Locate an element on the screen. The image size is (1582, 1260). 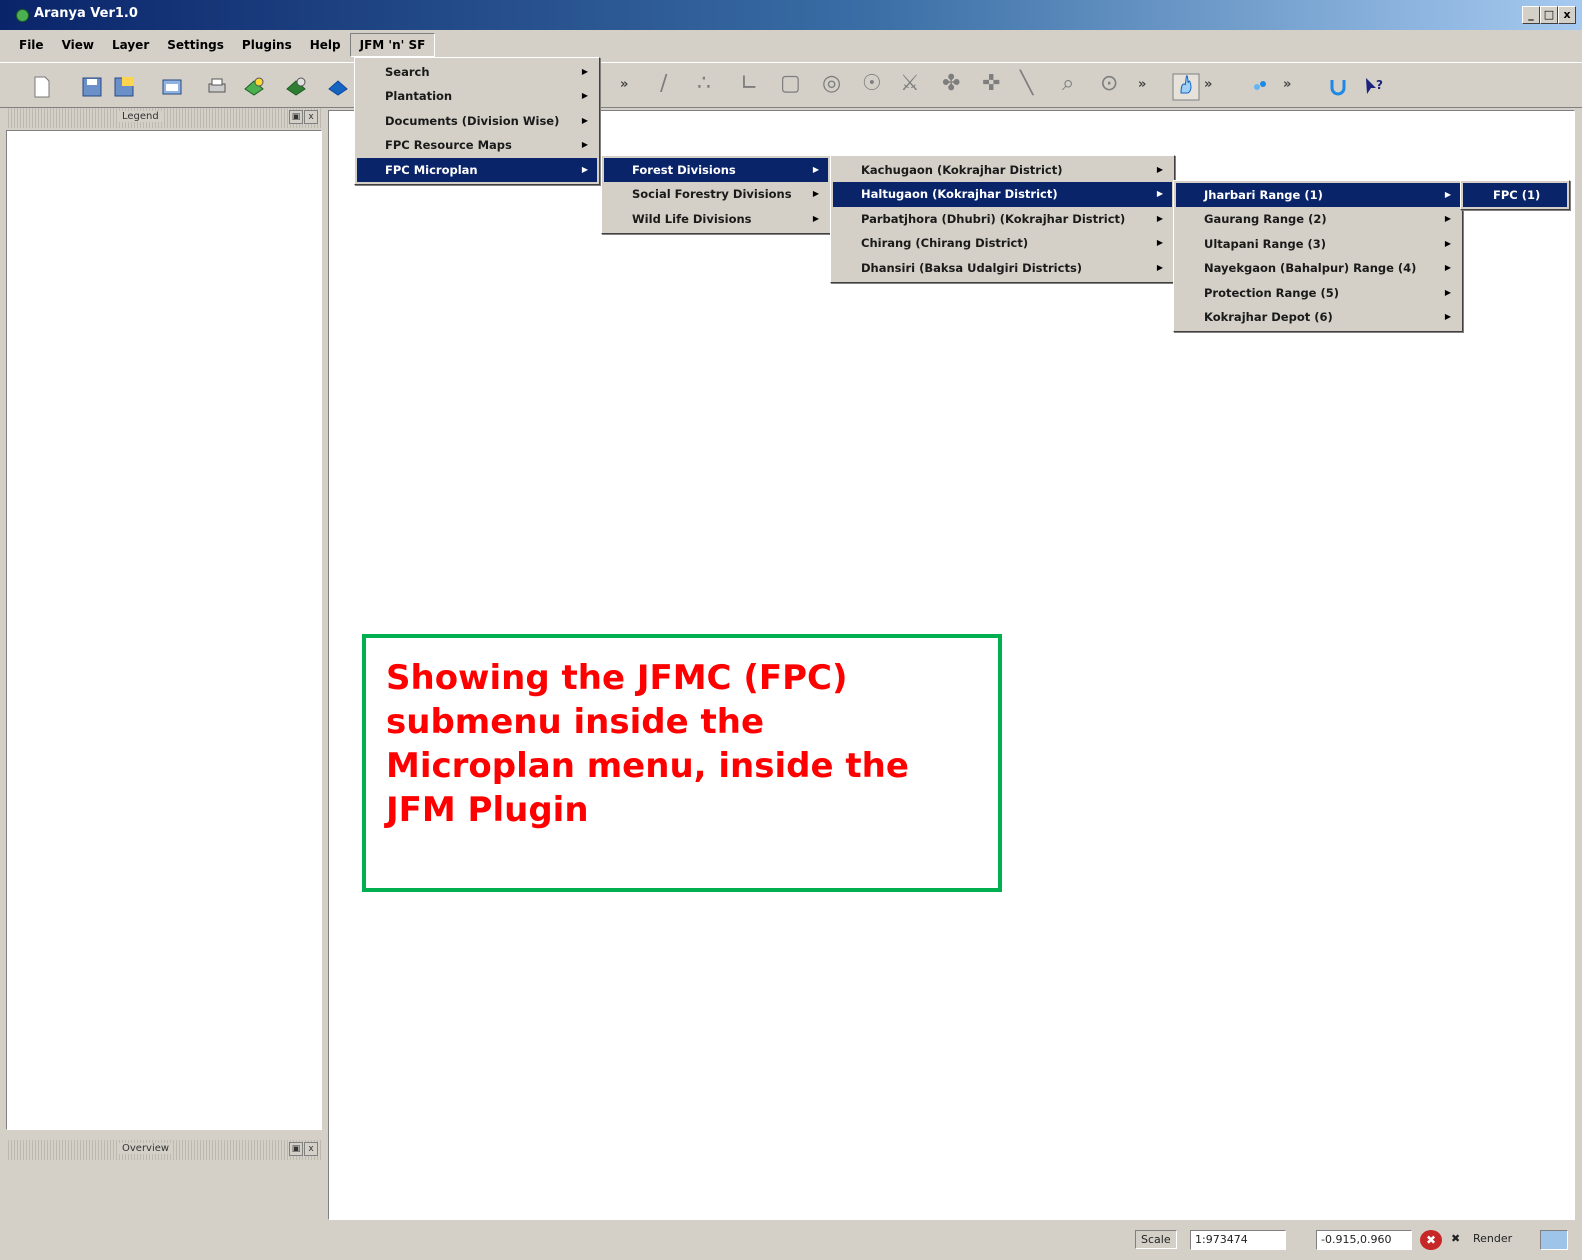
annotation-line: Showing the JFMC (FPC) is located at coordinates (617, 678).